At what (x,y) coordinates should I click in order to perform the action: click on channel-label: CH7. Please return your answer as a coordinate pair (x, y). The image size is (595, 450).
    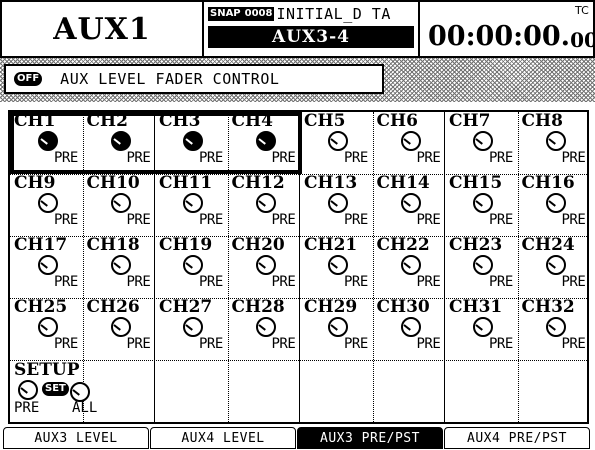
    Looking at the image, I should click on (470, 121).